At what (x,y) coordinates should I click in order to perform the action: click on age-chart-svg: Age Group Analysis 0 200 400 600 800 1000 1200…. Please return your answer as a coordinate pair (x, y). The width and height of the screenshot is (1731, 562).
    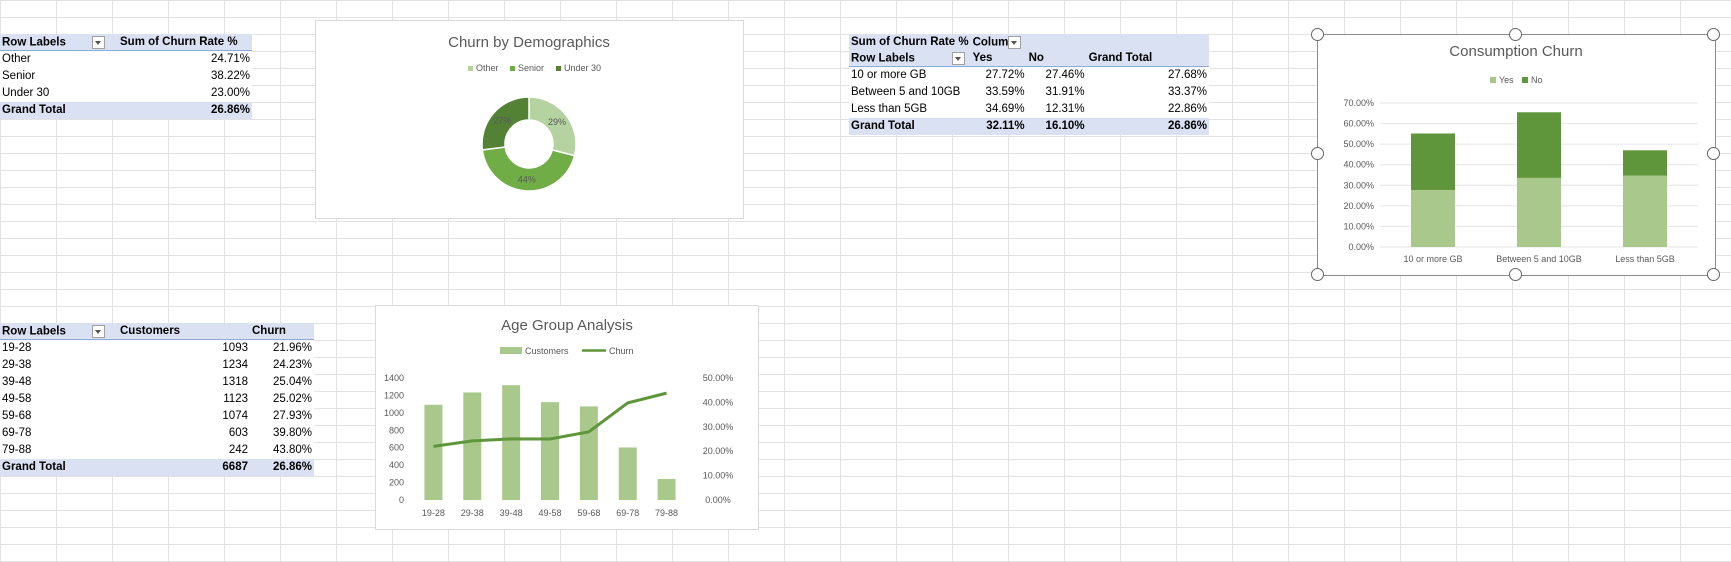
    Looking at the image, I should click on (559, 417).